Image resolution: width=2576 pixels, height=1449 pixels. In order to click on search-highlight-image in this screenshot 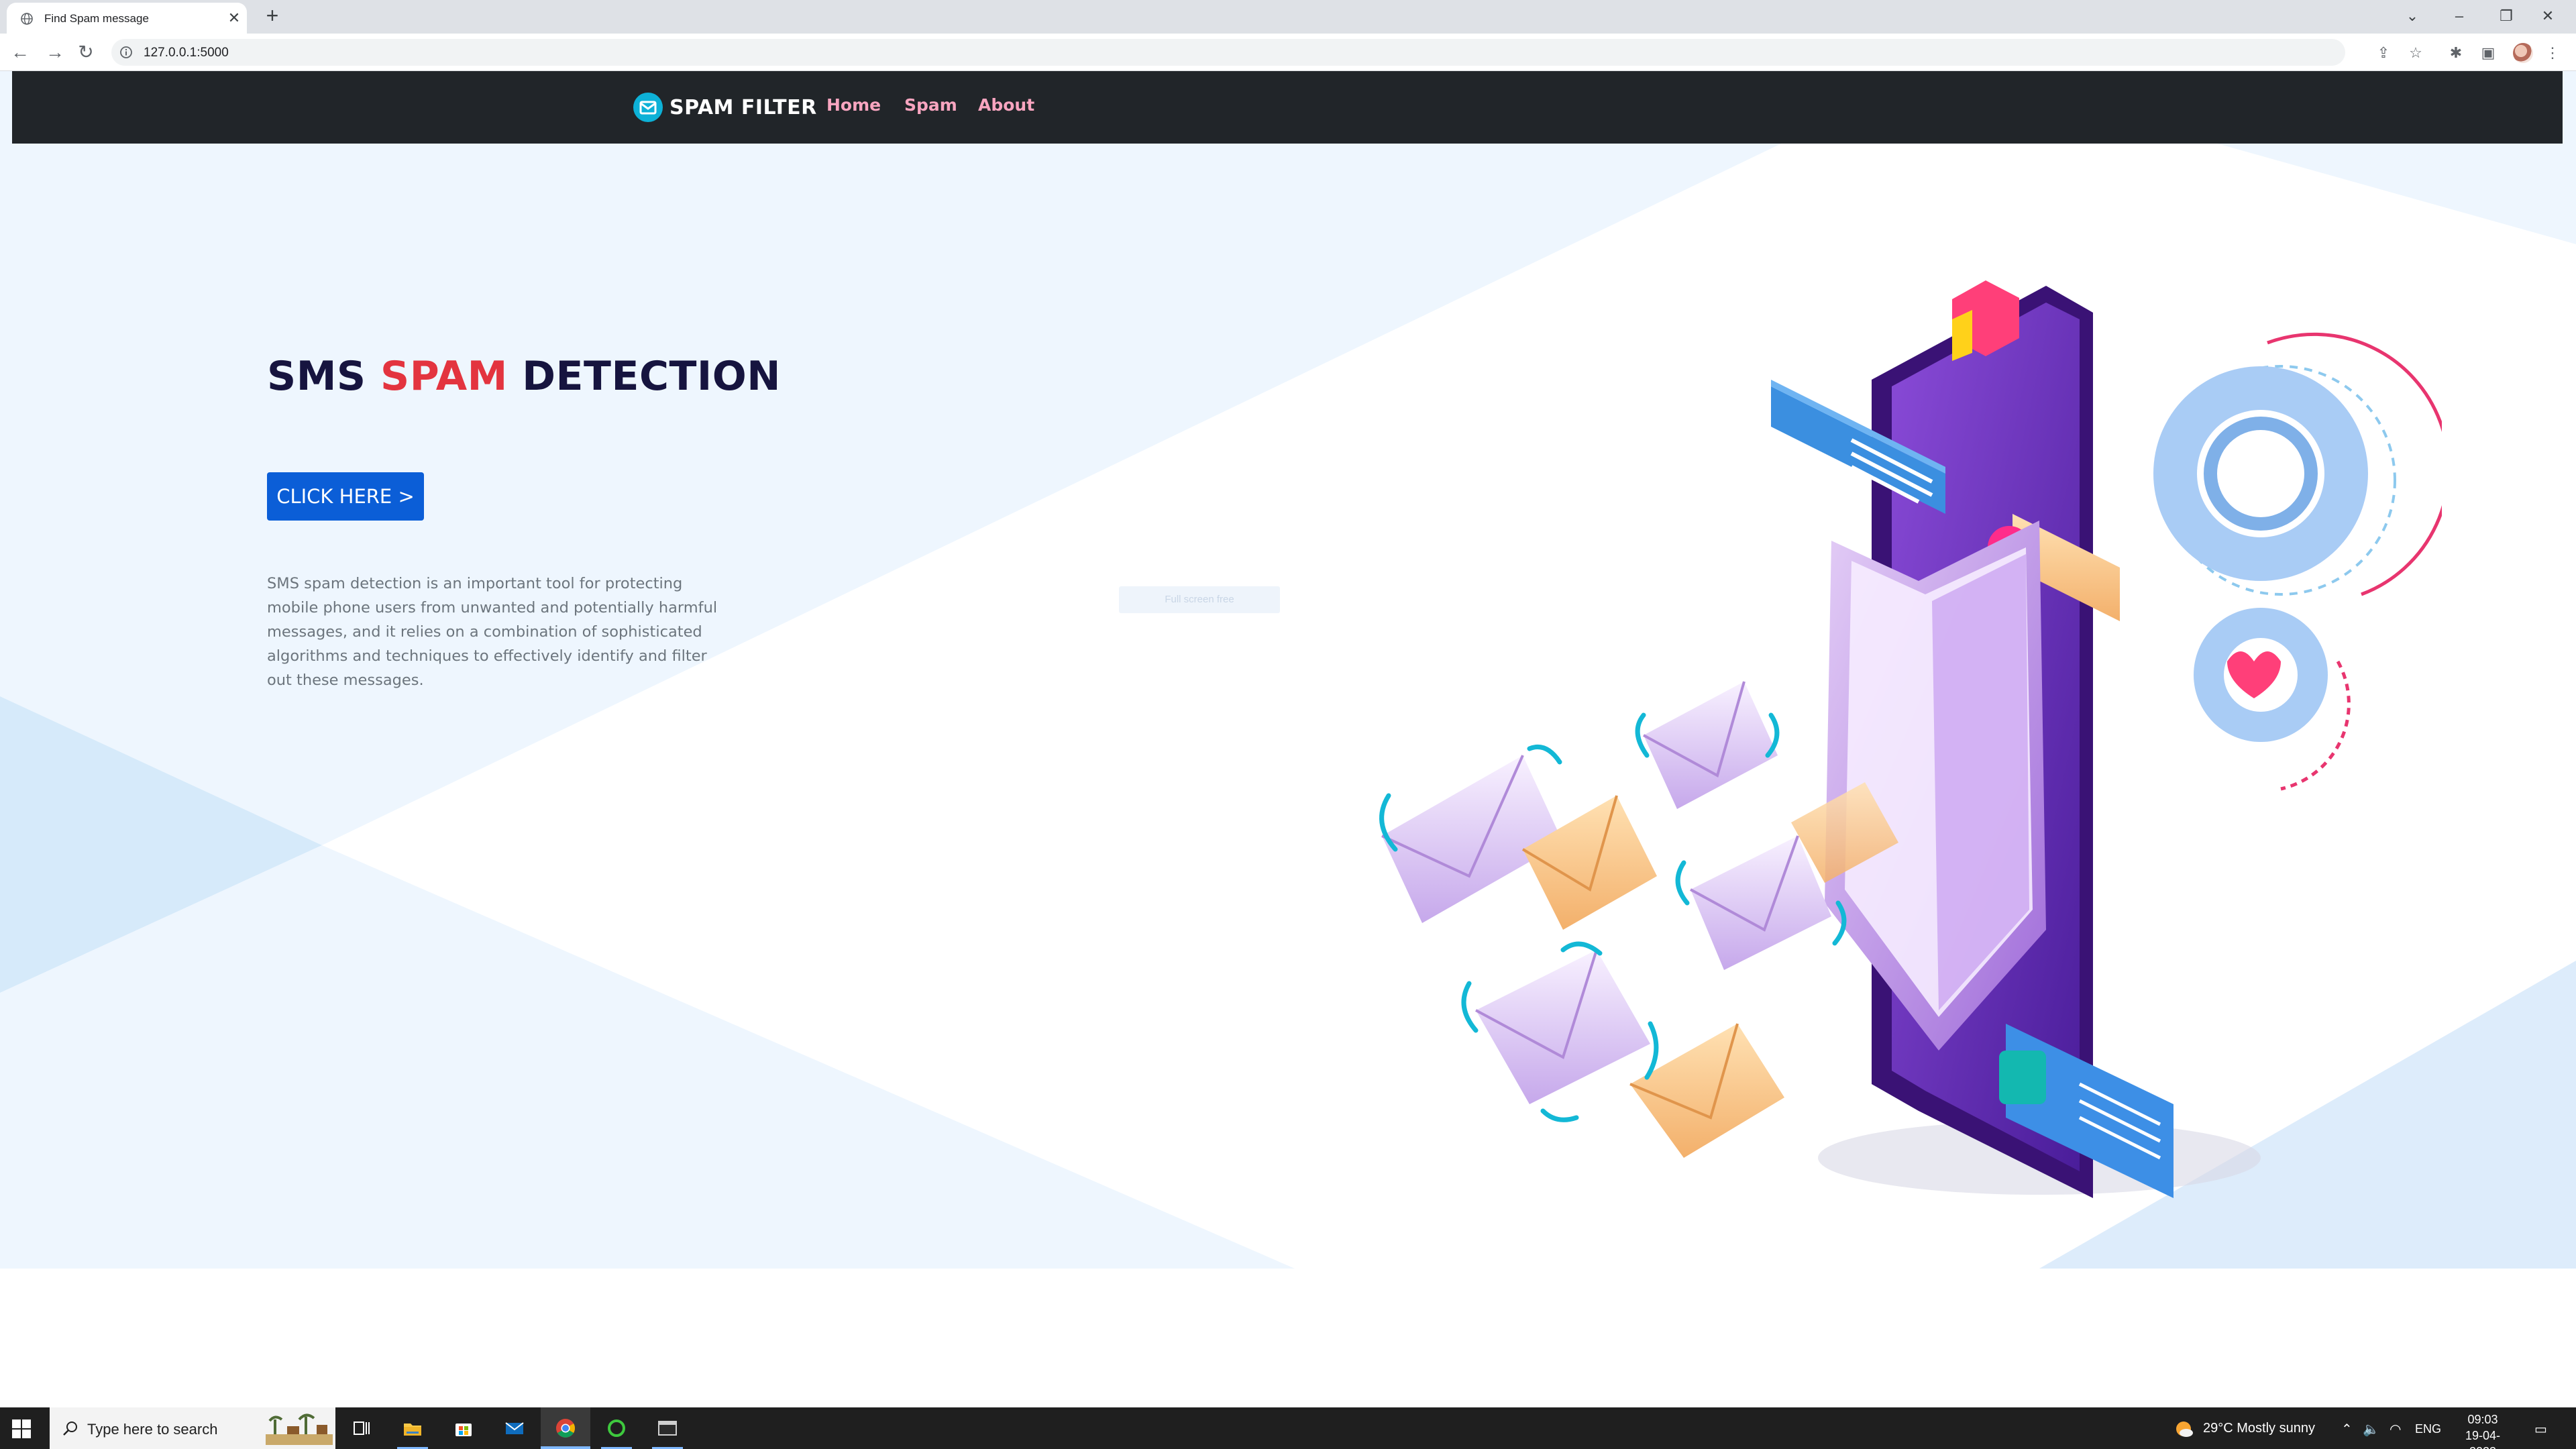, I will do `click(299, 1428)`.